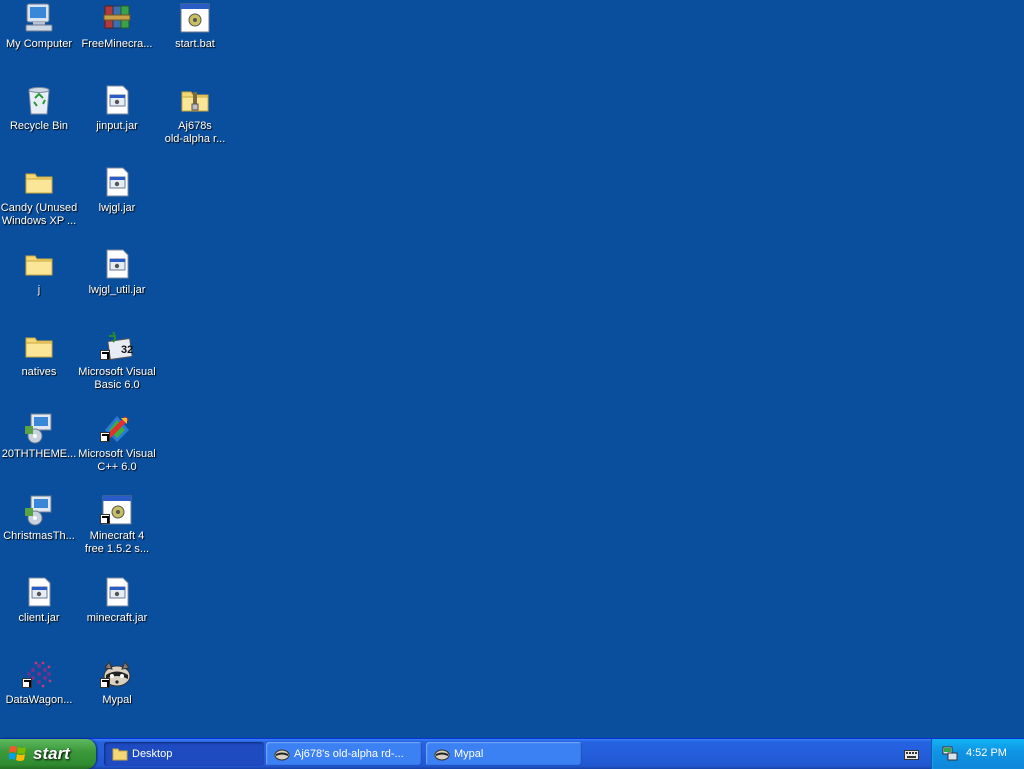  I want to click on my-computer-icon, so click(39, 17).